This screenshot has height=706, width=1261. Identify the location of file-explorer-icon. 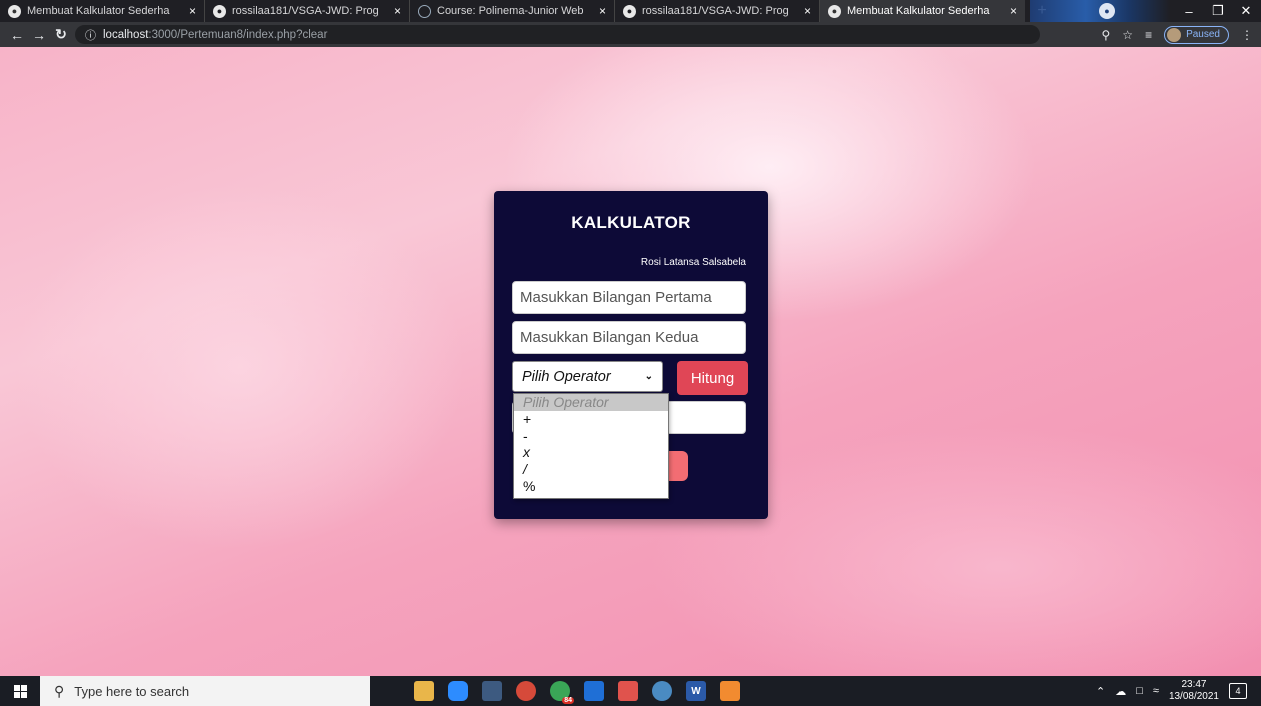
(424, 691).